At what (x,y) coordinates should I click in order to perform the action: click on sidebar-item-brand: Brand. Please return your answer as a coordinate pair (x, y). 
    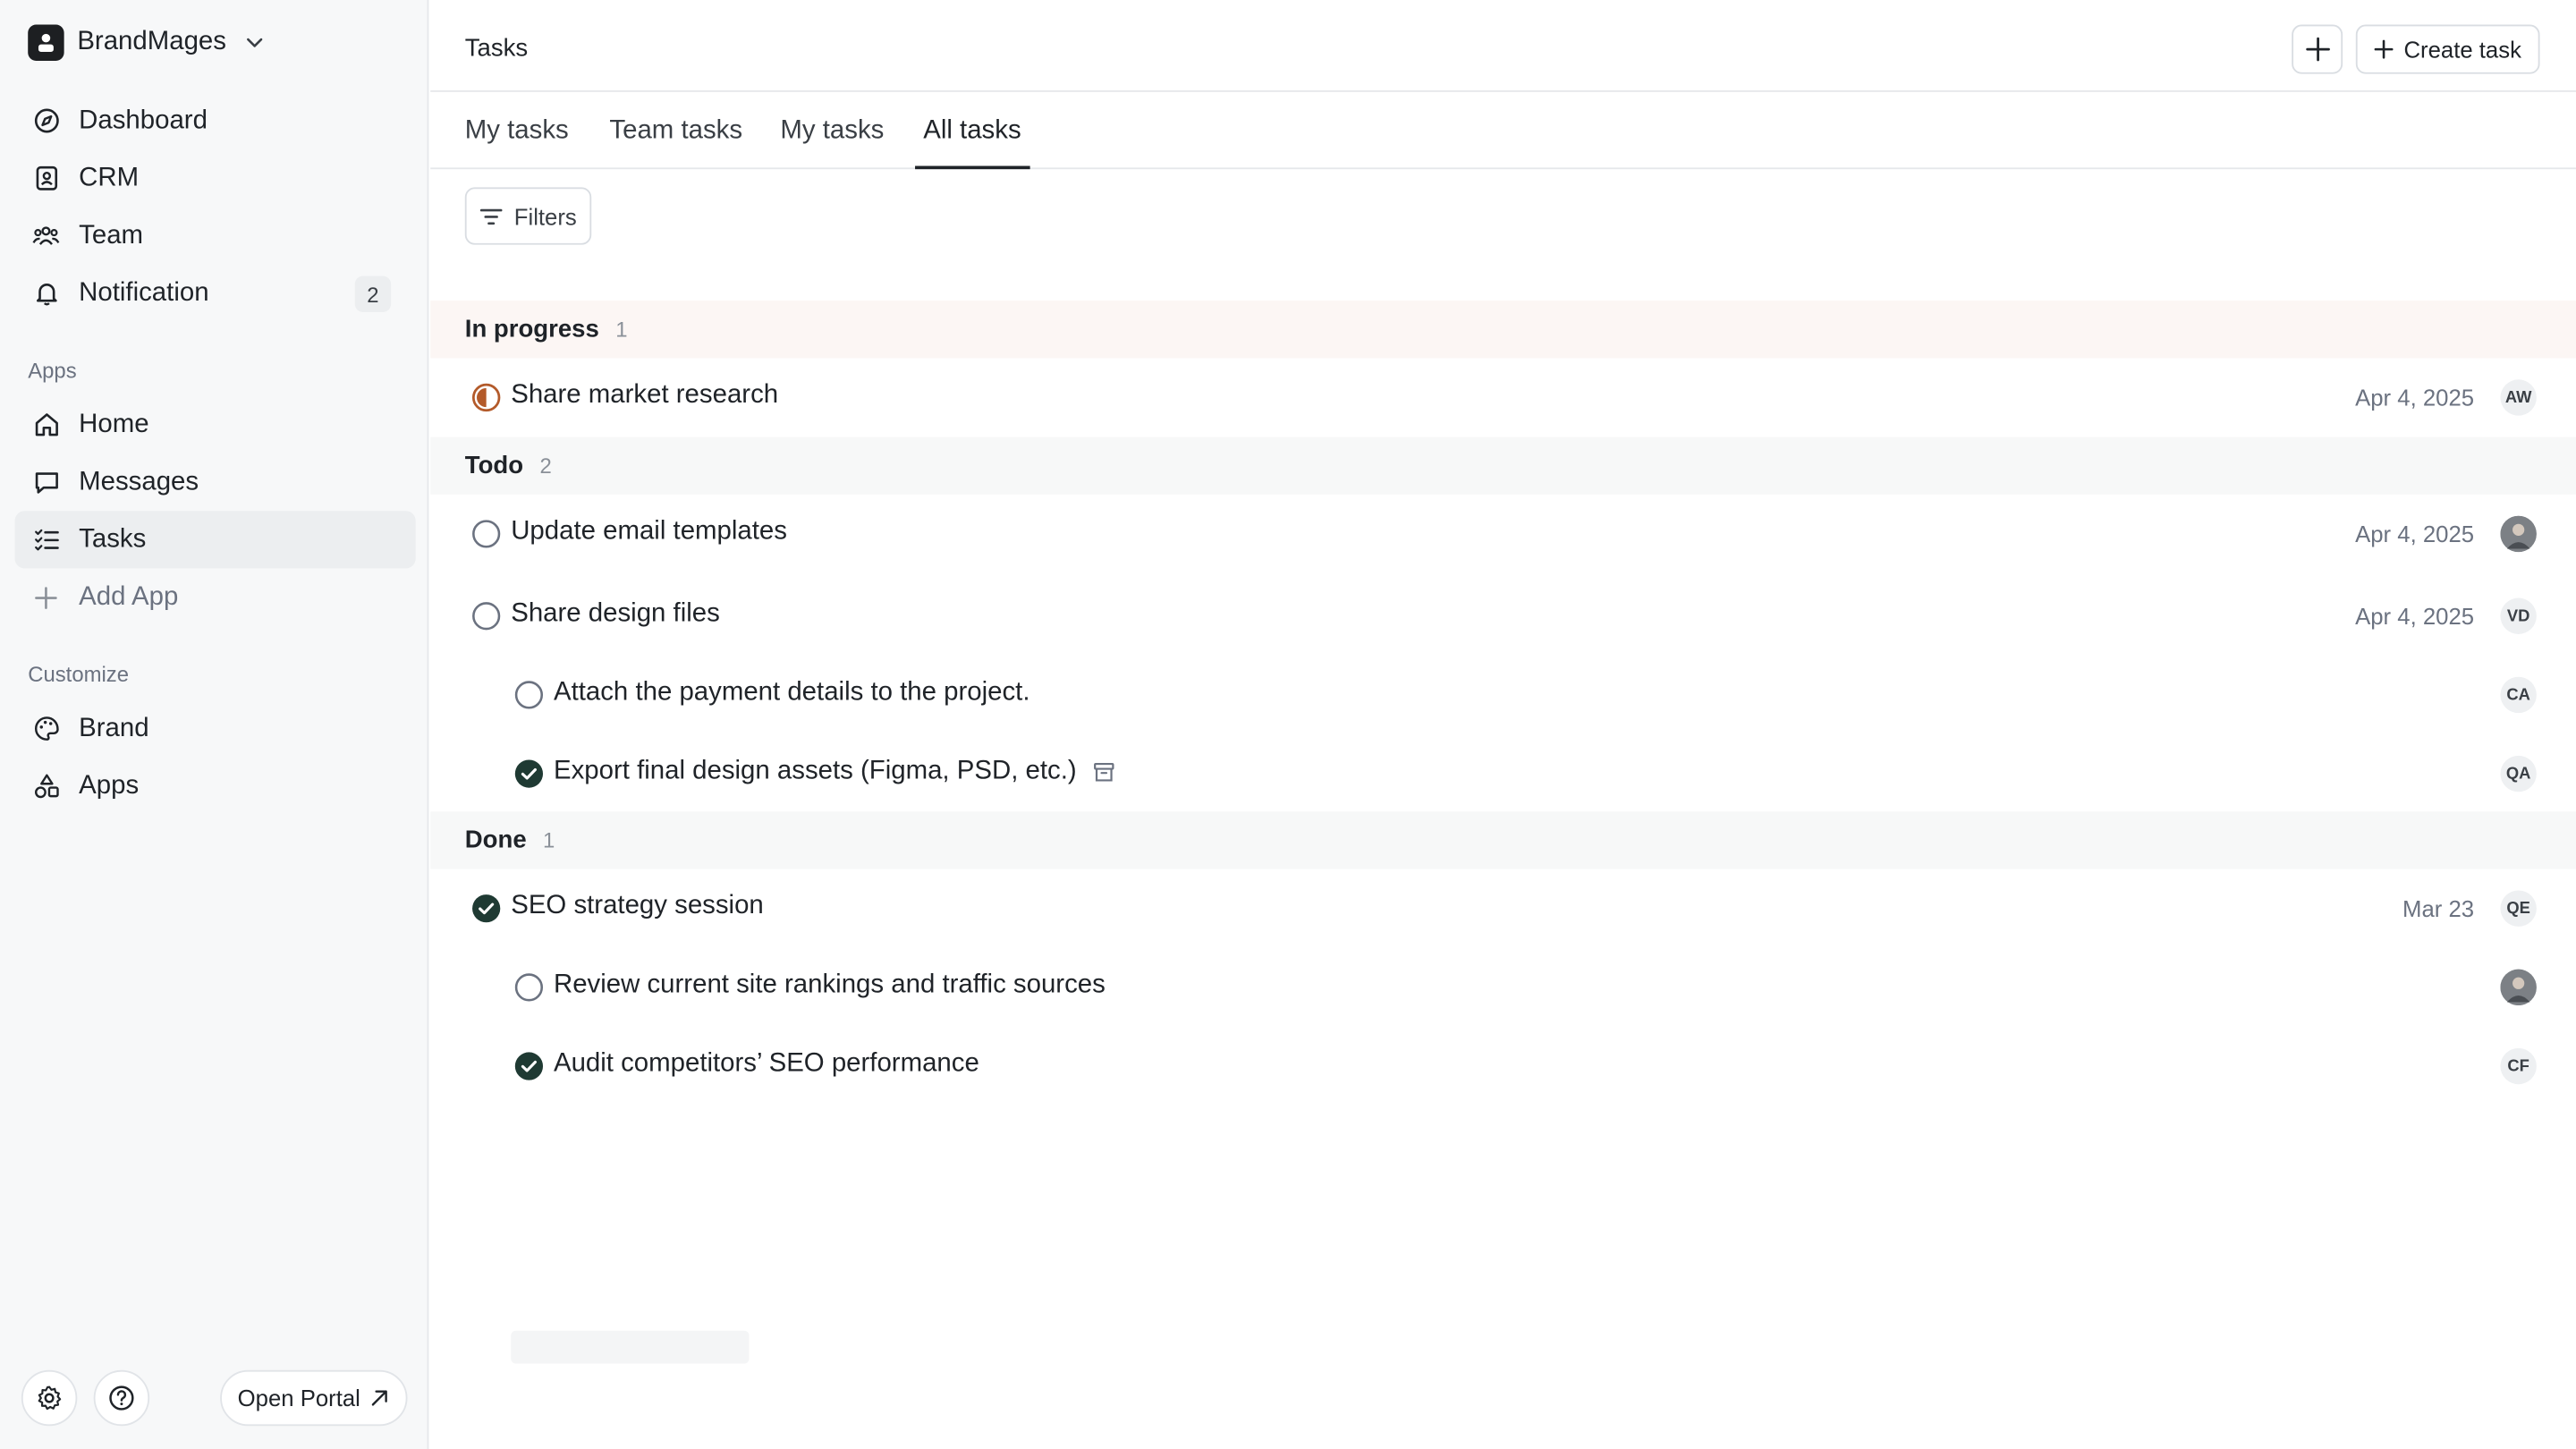
    Looking at the image, I should click on (215, 728).